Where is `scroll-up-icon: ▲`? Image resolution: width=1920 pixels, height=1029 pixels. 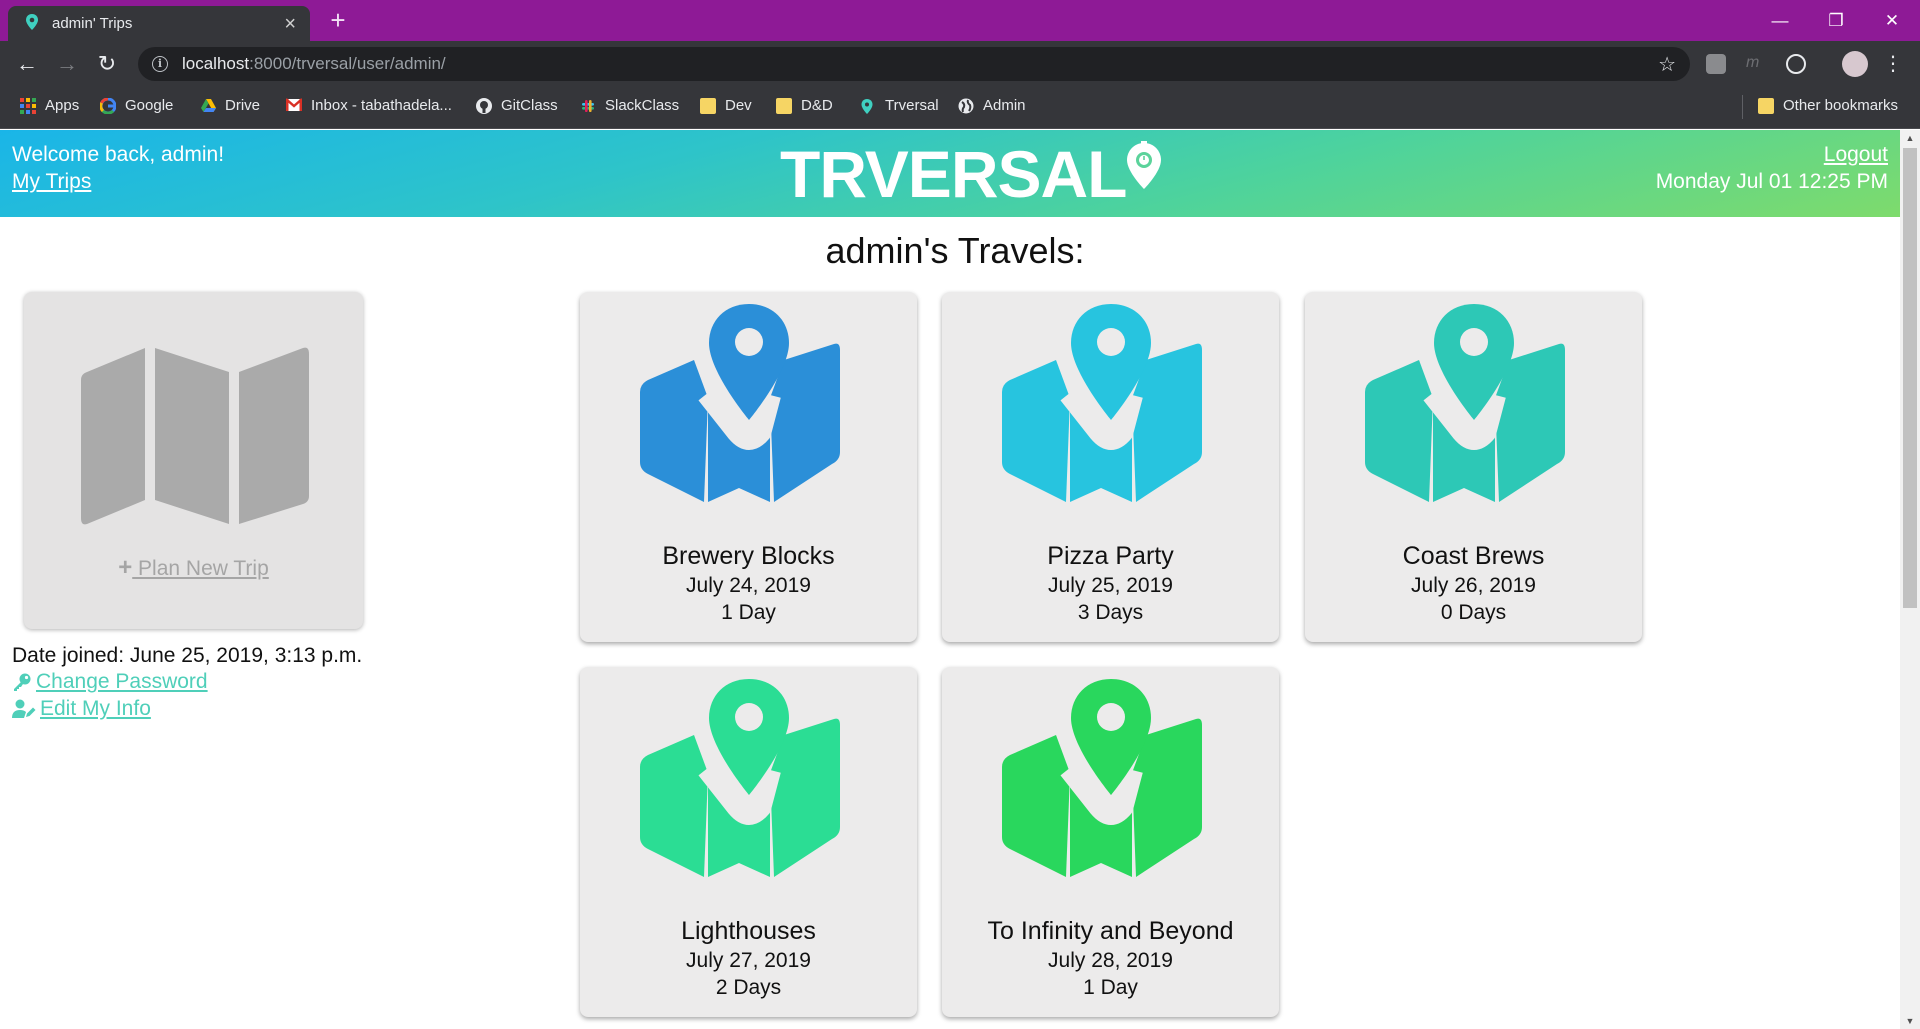
scroll-up-icon: ▲ is located at coordinates (1910, 138).